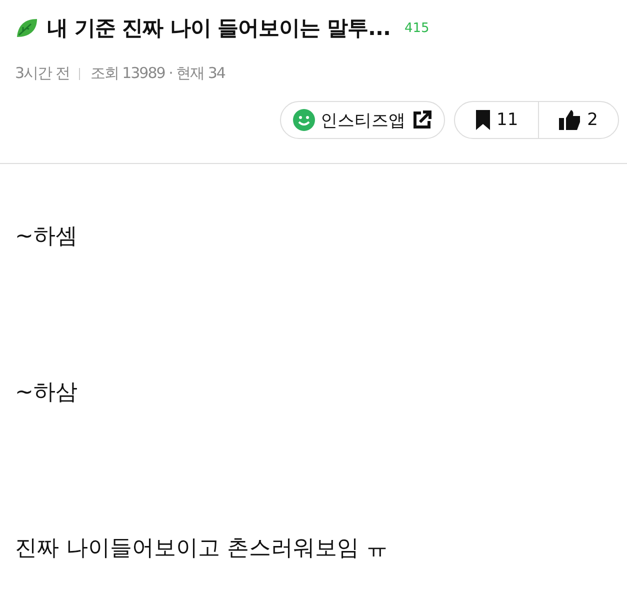 Image resolution: width=627 pixels, height=597 pixels. Describe the element at coordinates (496, 120) in the screenshot. I see `bookmark-button: 11` at that location.